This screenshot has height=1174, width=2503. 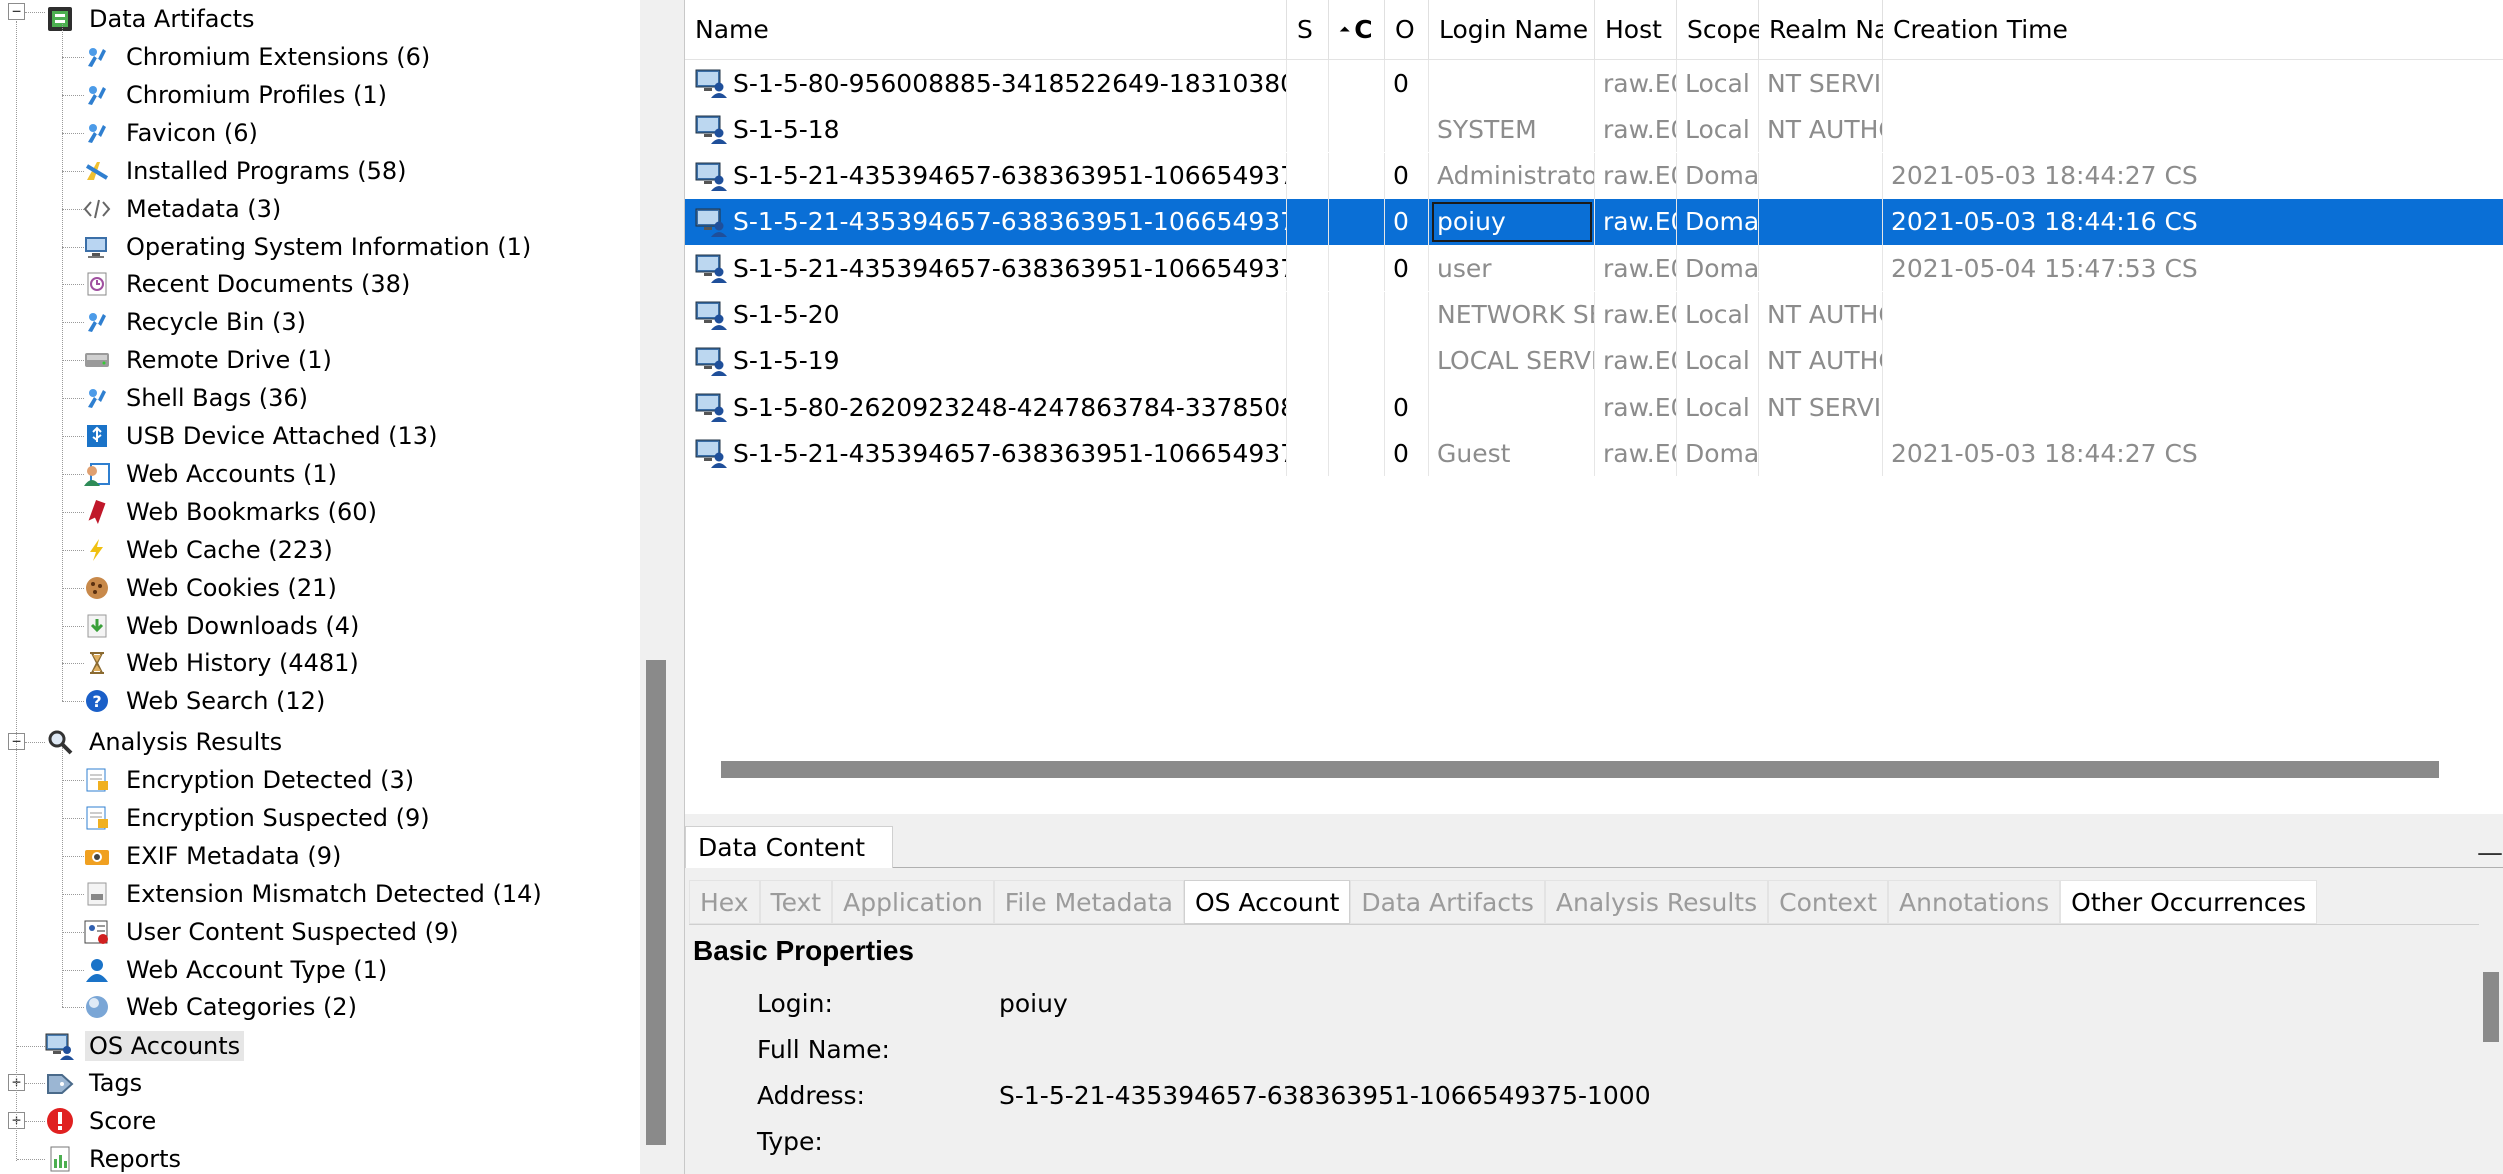 What do you see at coordinates (662, 587) in the screenshot?
I see `panel-splitter` at bounding box center [662, 587].